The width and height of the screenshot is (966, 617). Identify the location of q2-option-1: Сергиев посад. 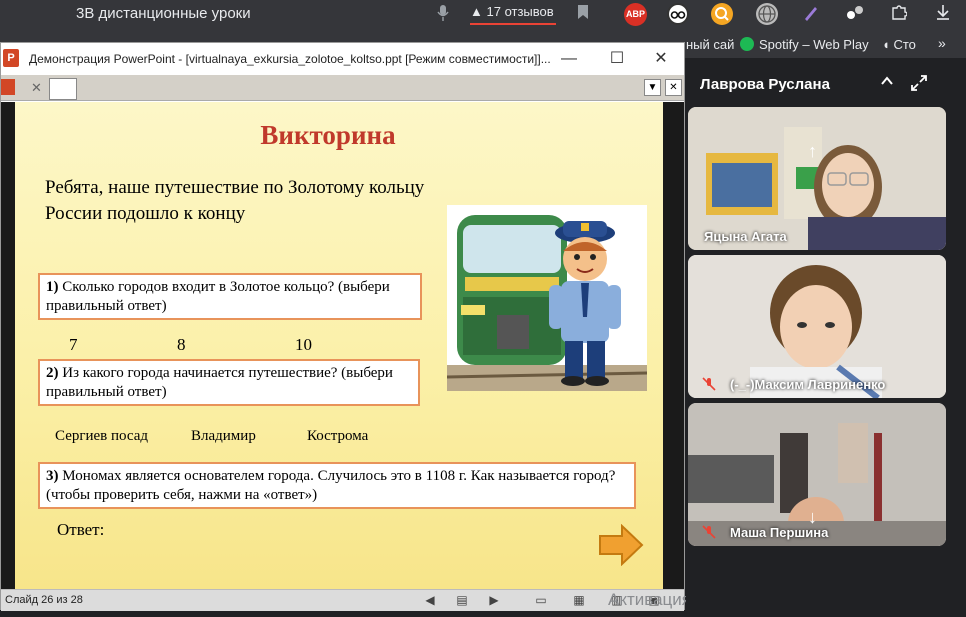
(101, 436).